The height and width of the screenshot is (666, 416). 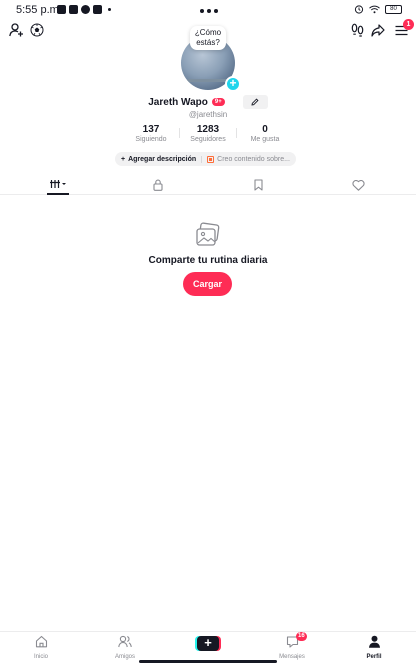 I want to click on more-notifications-dot, so click(x=109, y=9).